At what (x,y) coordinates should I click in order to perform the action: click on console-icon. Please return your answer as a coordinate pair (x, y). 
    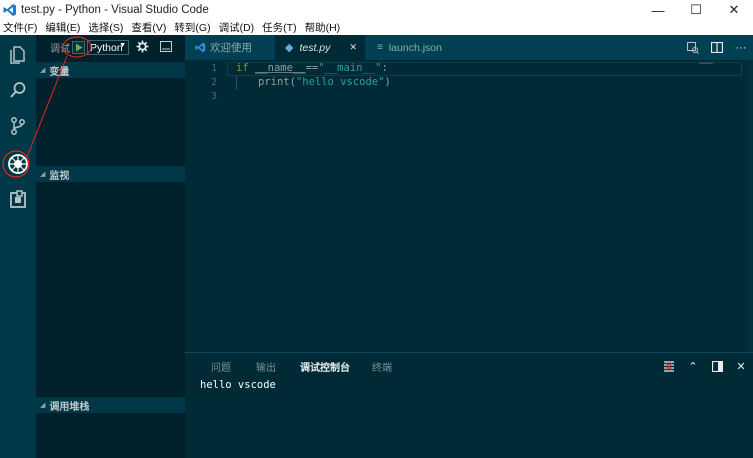
    Looking at the image, I should click on (166, 46).